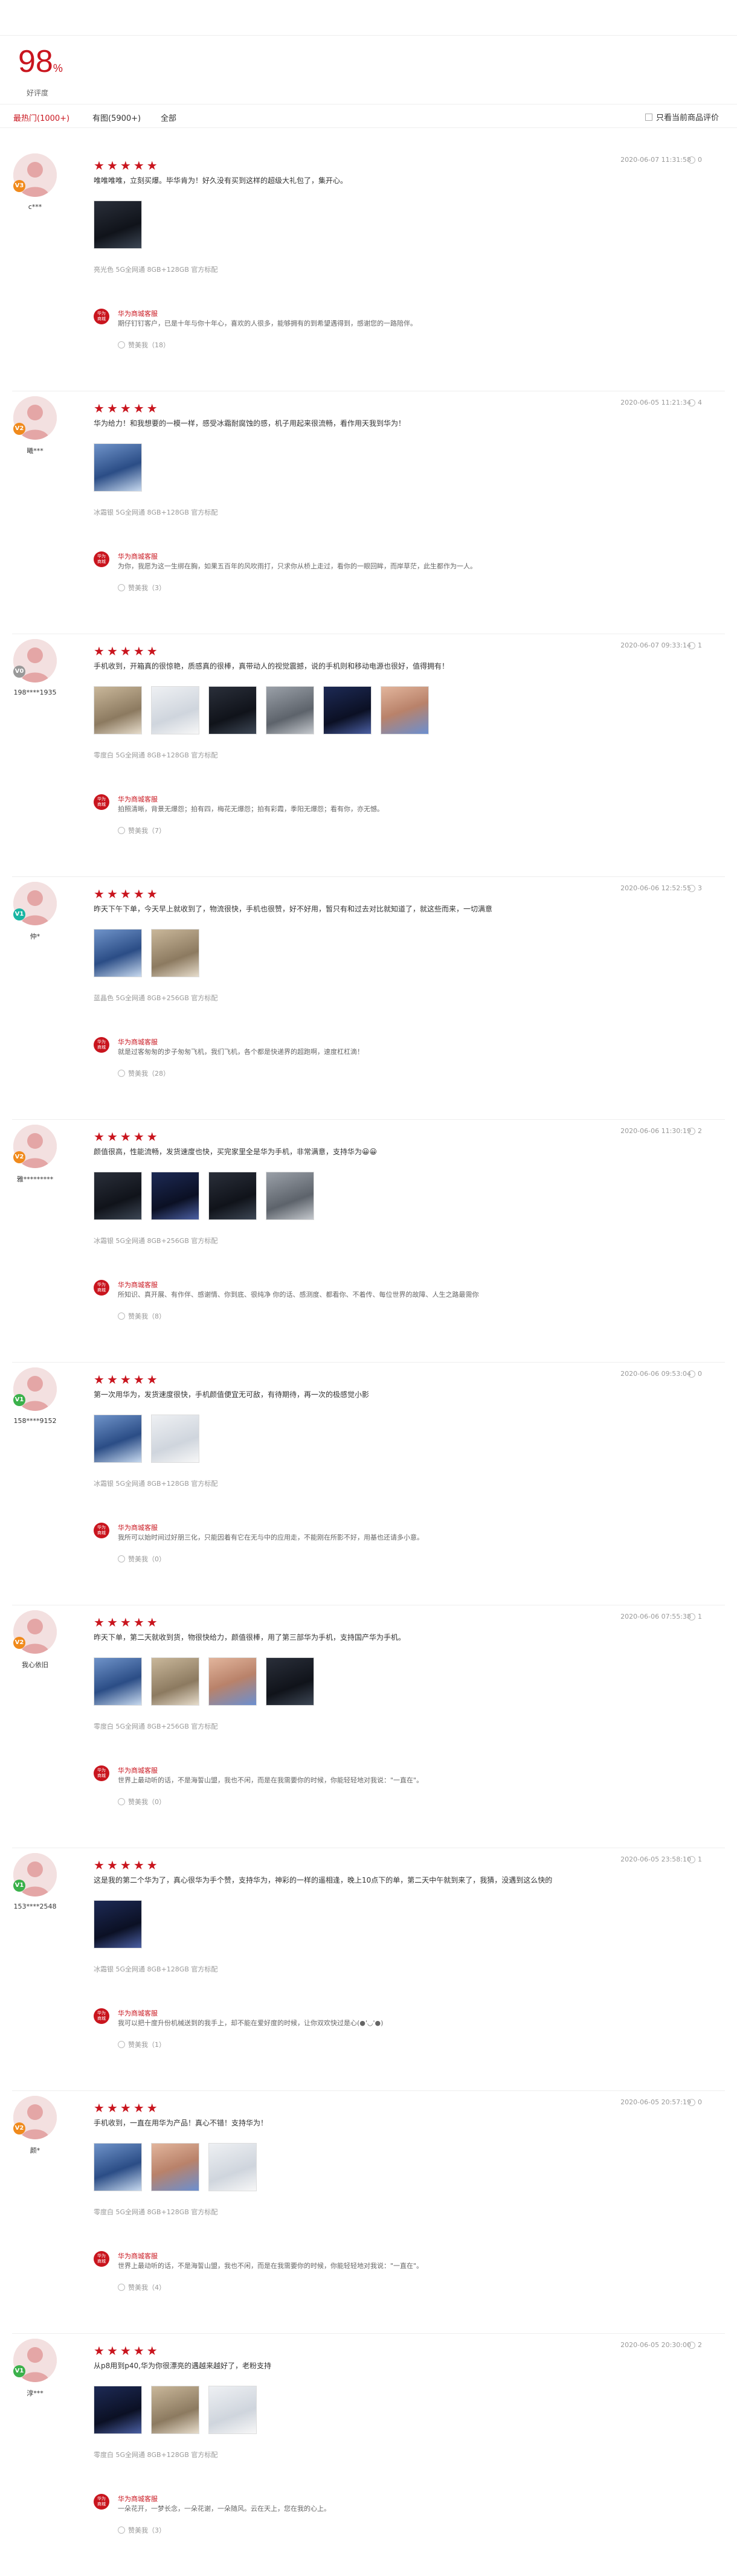 Image resolution: width=737 pixels, height=2576 pixels. Describe the element at coordinates (19, 2128) in the screenshot. I see `member-level-badge: V2` at that location.